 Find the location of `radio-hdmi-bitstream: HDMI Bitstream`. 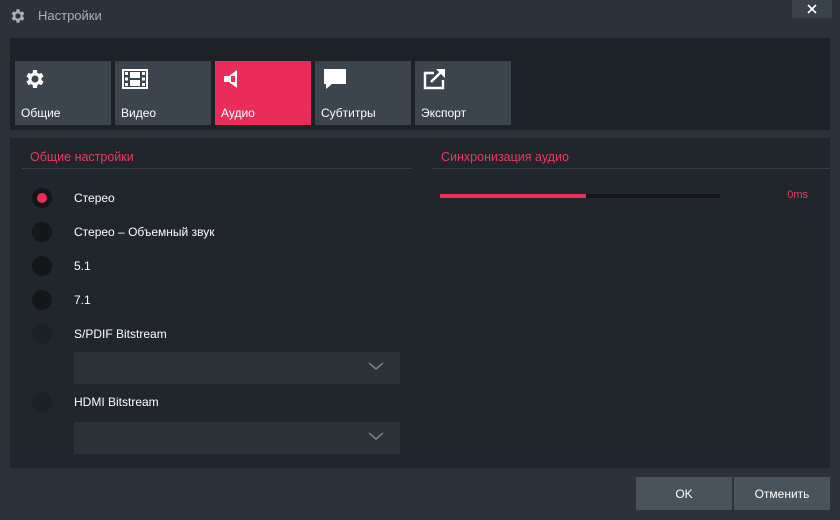

radio-hdmi-bitstream: HDMI Bitstream is located at coordinates (95, 402).